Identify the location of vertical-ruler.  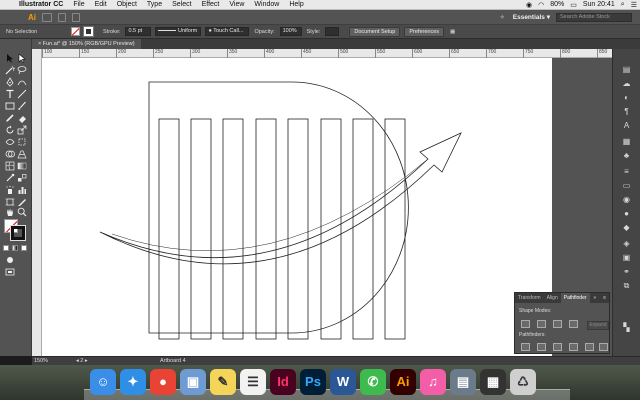
(37, 202).